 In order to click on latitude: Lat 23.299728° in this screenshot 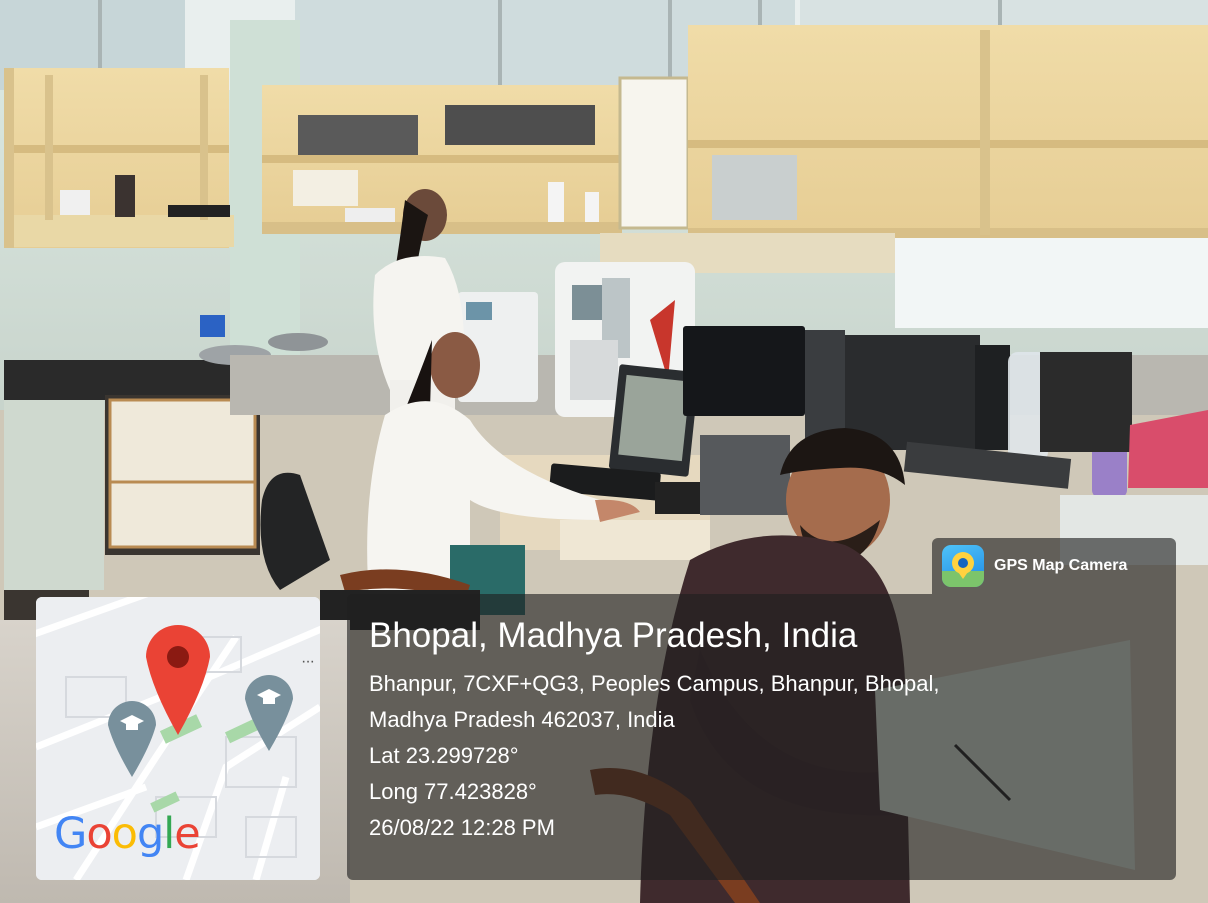, I will do `click(444, 755)`.